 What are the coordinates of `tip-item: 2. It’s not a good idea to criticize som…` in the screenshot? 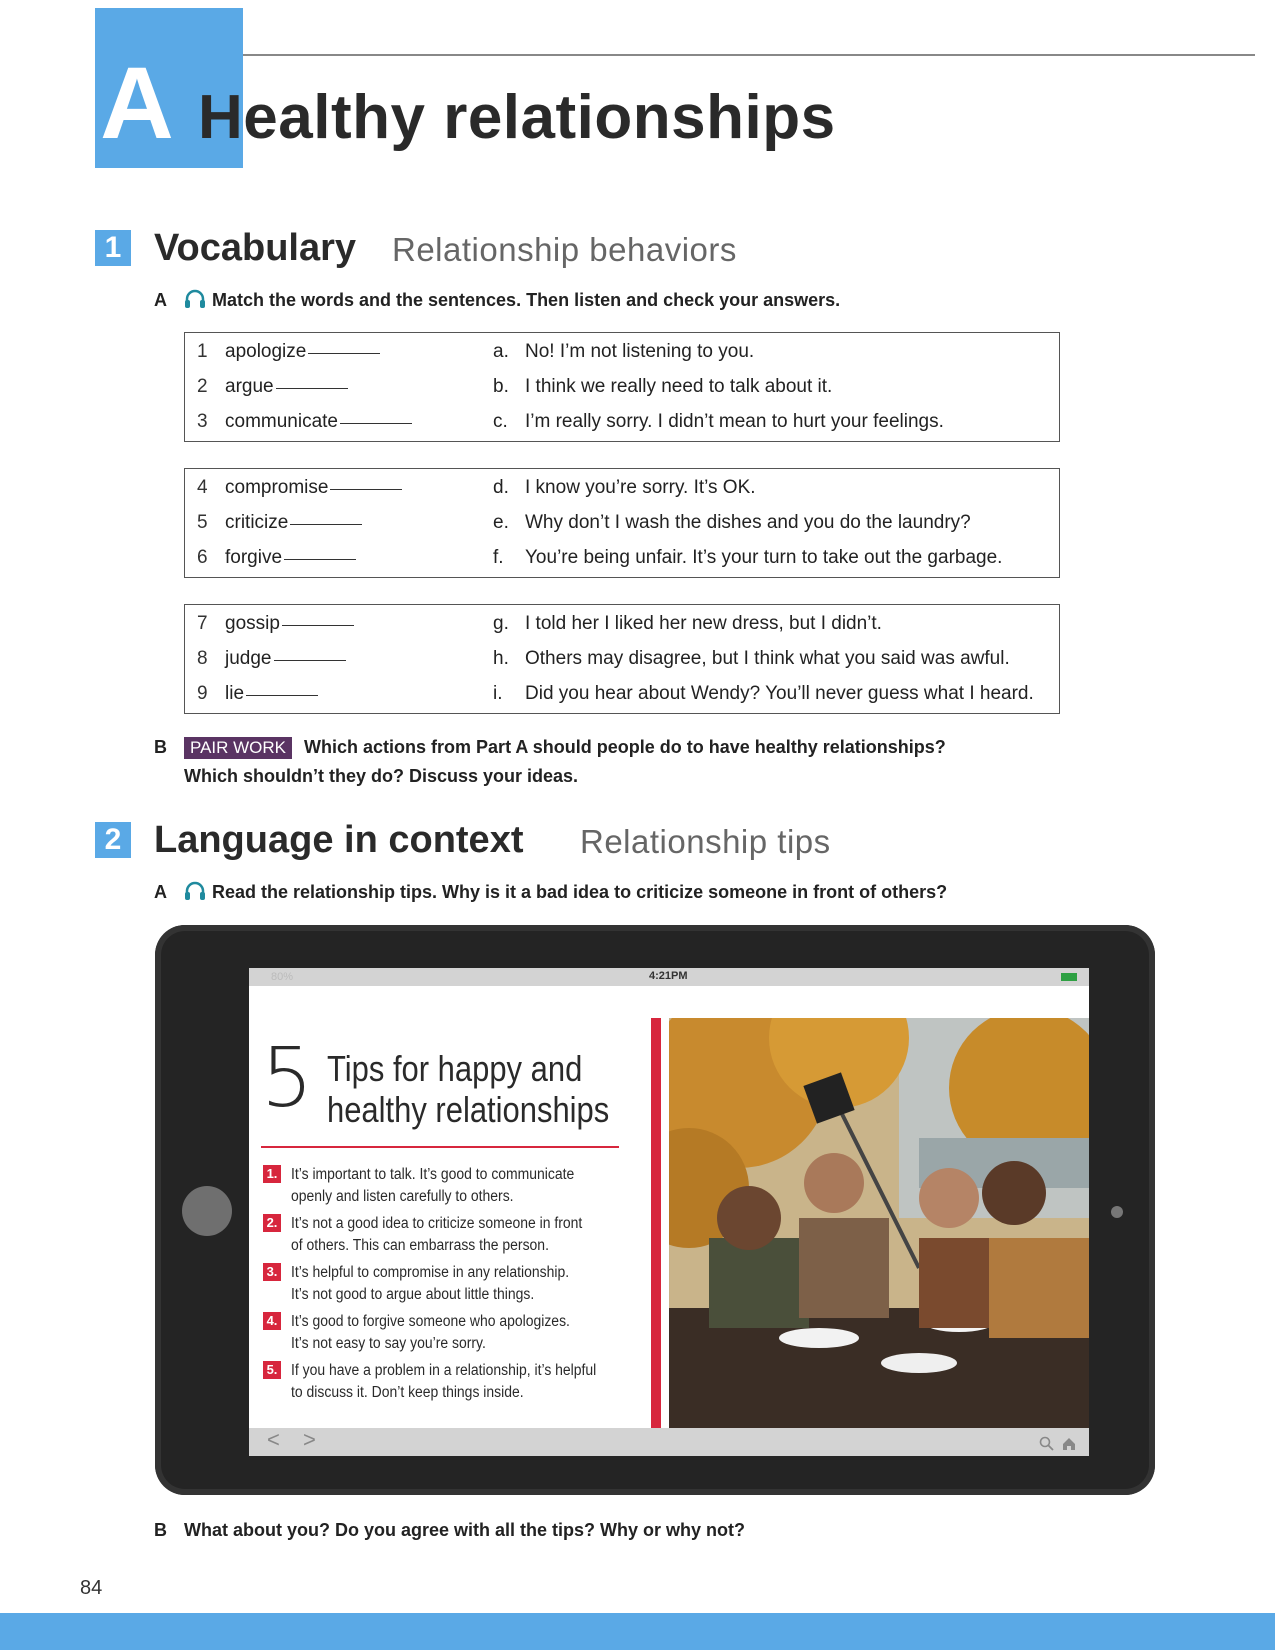 It's located at (443, 1234).